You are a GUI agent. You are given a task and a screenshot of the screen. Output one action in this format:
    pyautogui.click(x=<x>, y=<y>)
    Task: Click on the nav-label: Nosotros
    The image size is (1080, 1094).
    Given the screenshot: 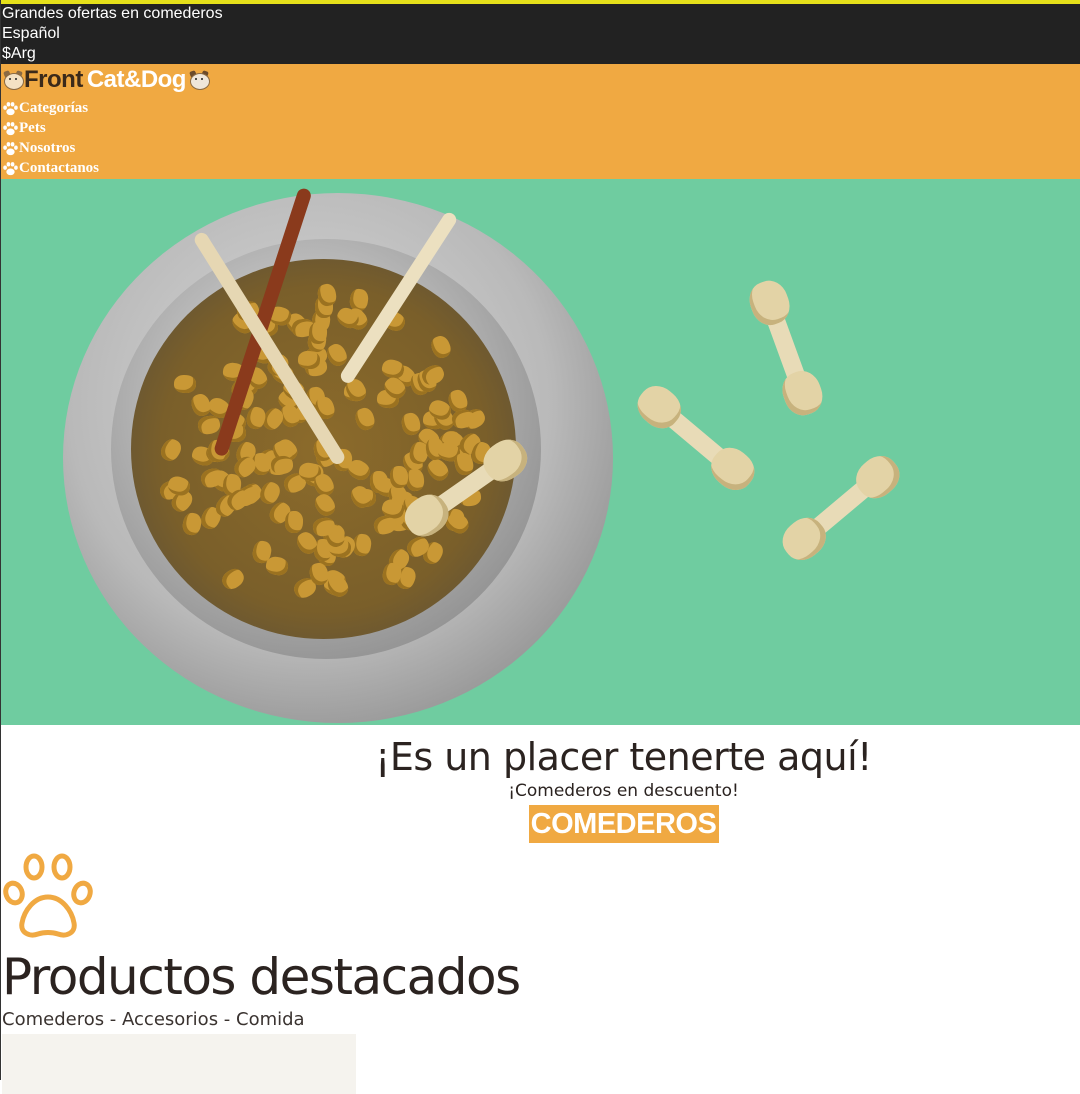 What is the action you would take?
    pyautogui.click(x=47, y=147)
    